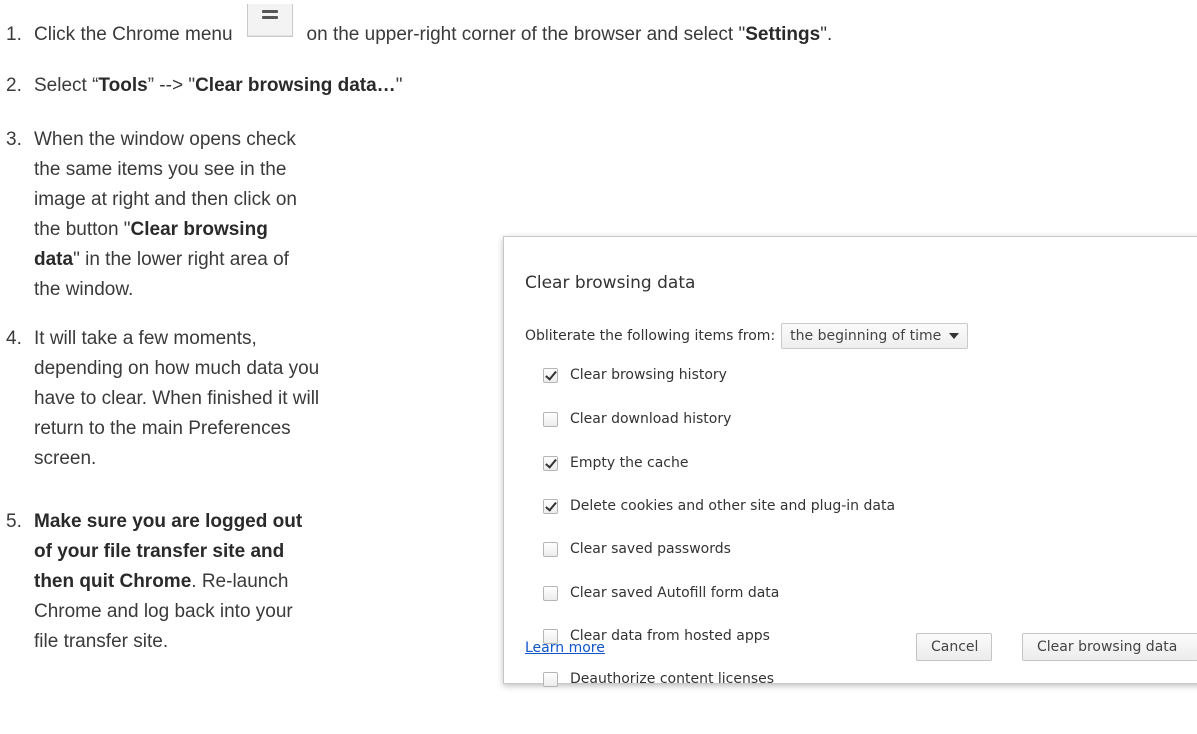  What do you see at coordinates (14, 521) in the screenshot?
I see `step-number: 5.` at bounding box center [14, 521].